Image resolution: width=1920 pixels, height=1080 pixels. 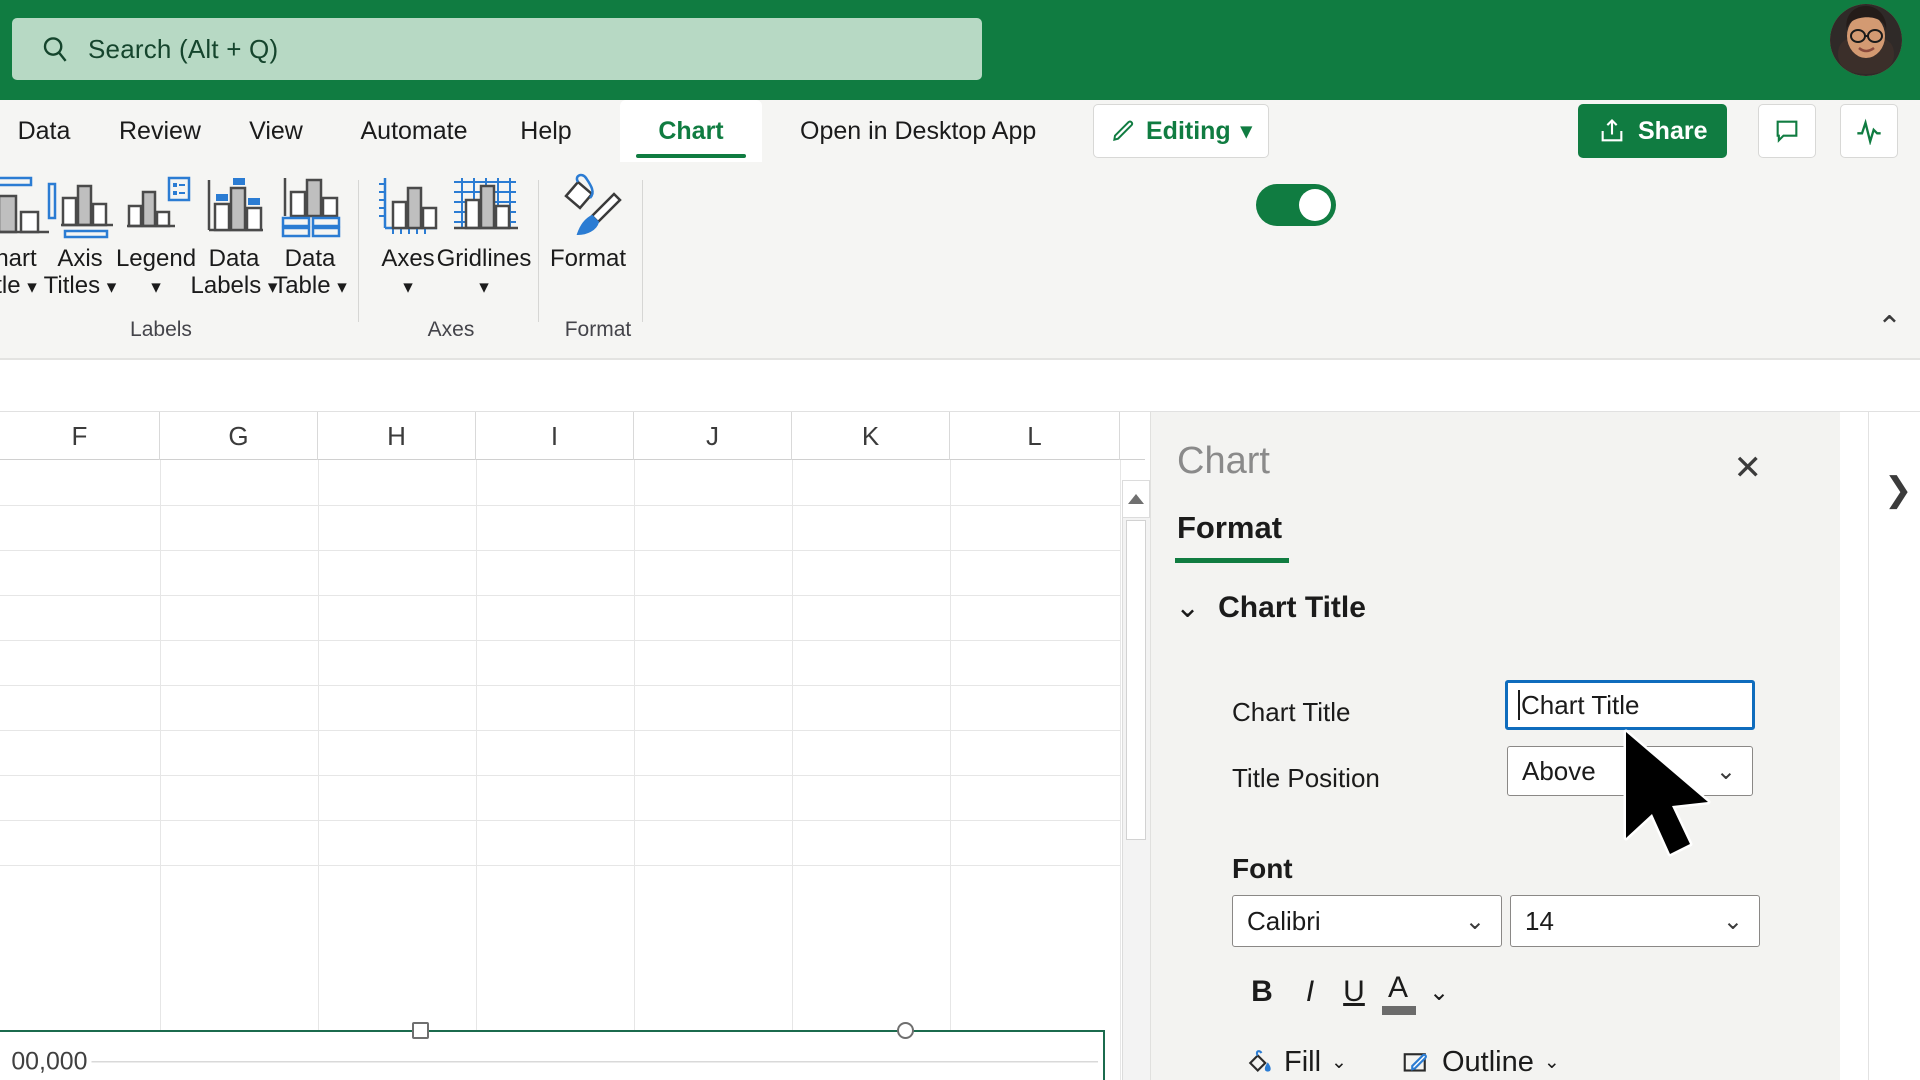 I want to click on fill-button: Fill ⌄, so click(x=1295, y=1062).